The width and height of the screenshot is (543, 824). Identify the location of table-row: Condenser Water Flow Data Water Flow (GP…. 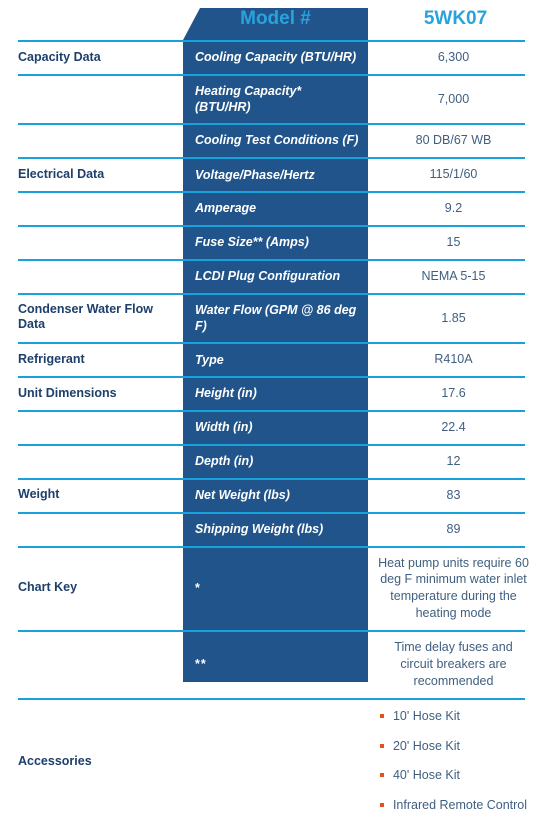
(271, 317).